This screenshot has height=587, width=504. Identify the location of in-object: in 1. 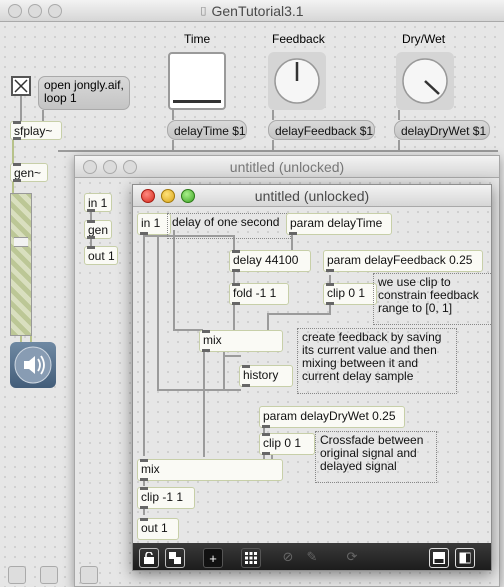
(154, 224).